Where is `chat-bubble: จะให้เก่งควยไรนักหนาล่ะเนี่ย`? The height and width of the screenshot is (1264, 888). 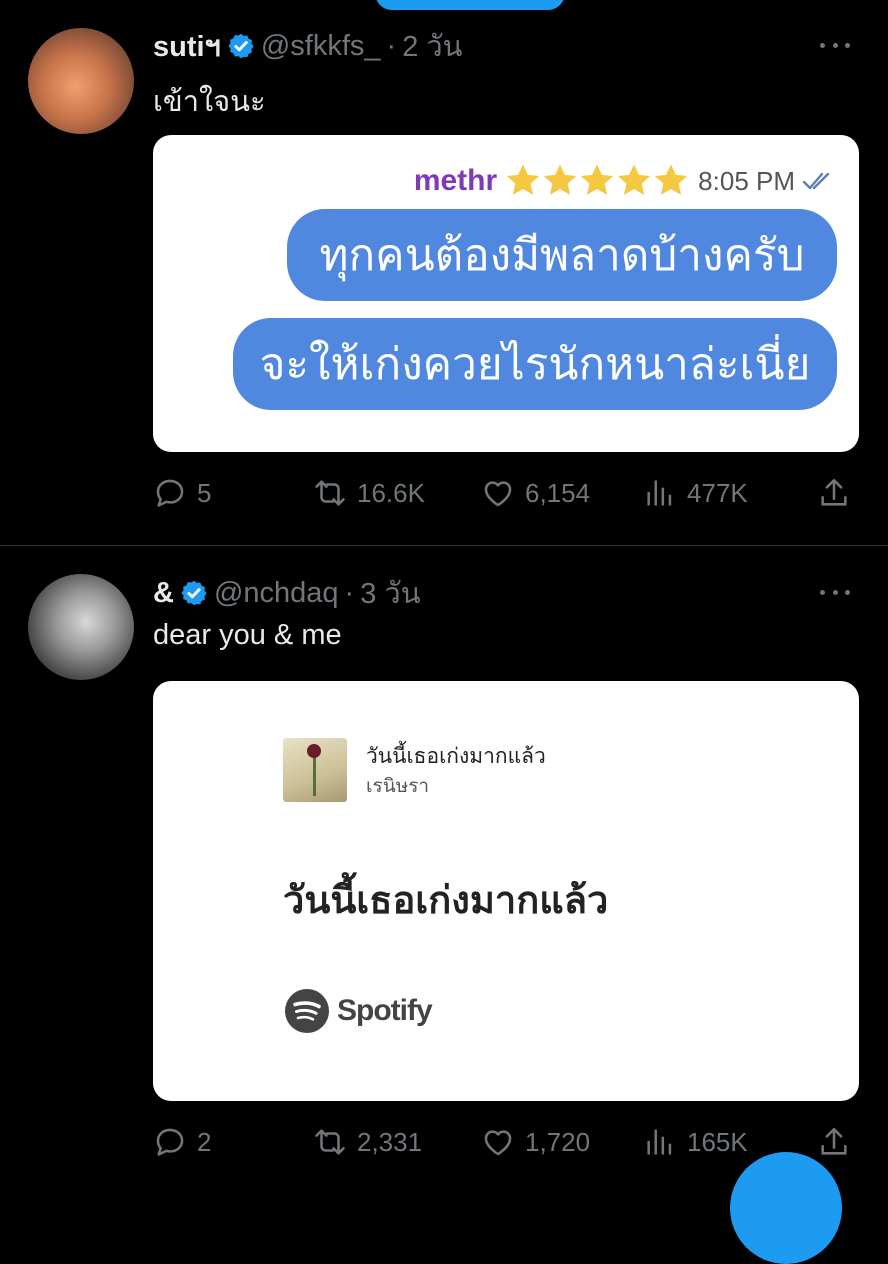
chat-bubble: จะให้เก่งควยไรนักหนาล่ะเนี่ย is located at coordinates (535, 364).